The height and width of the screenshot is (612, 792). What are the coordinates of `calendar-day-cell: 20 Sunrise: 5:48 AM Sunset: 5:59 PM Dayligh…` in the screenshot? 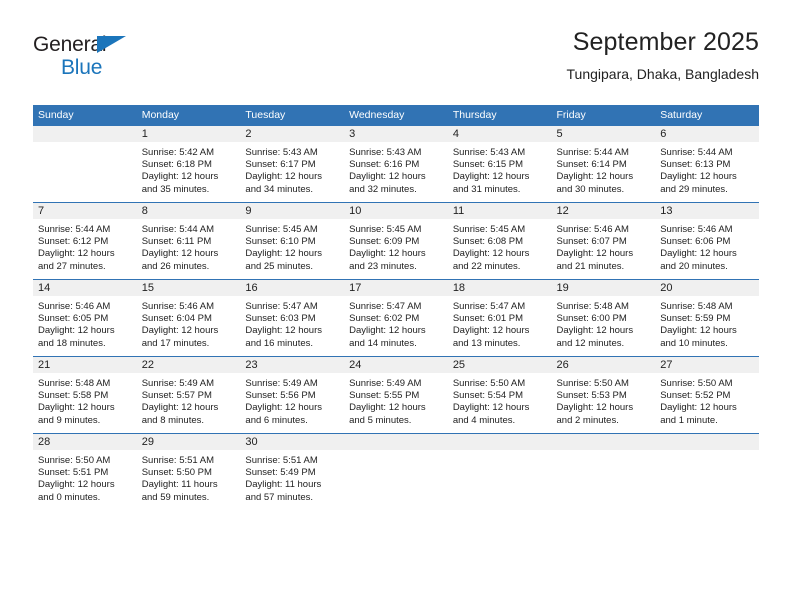 It's located at (707, 318).